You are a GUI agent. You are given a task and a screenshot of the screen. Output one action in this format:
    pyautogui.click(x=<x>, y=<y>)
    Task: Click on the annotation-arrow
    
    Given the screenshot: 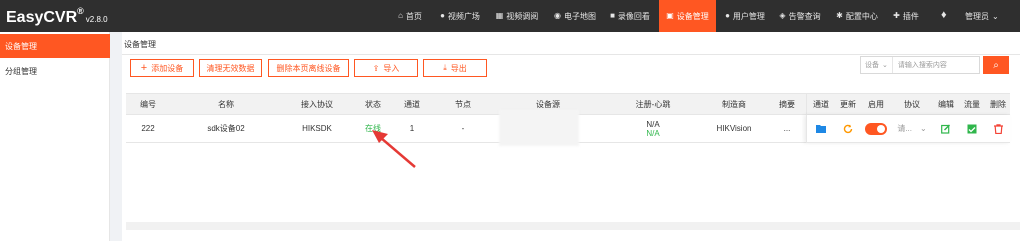 What is the action you would take?
    pyautogui.click(x=394, y=149)
    